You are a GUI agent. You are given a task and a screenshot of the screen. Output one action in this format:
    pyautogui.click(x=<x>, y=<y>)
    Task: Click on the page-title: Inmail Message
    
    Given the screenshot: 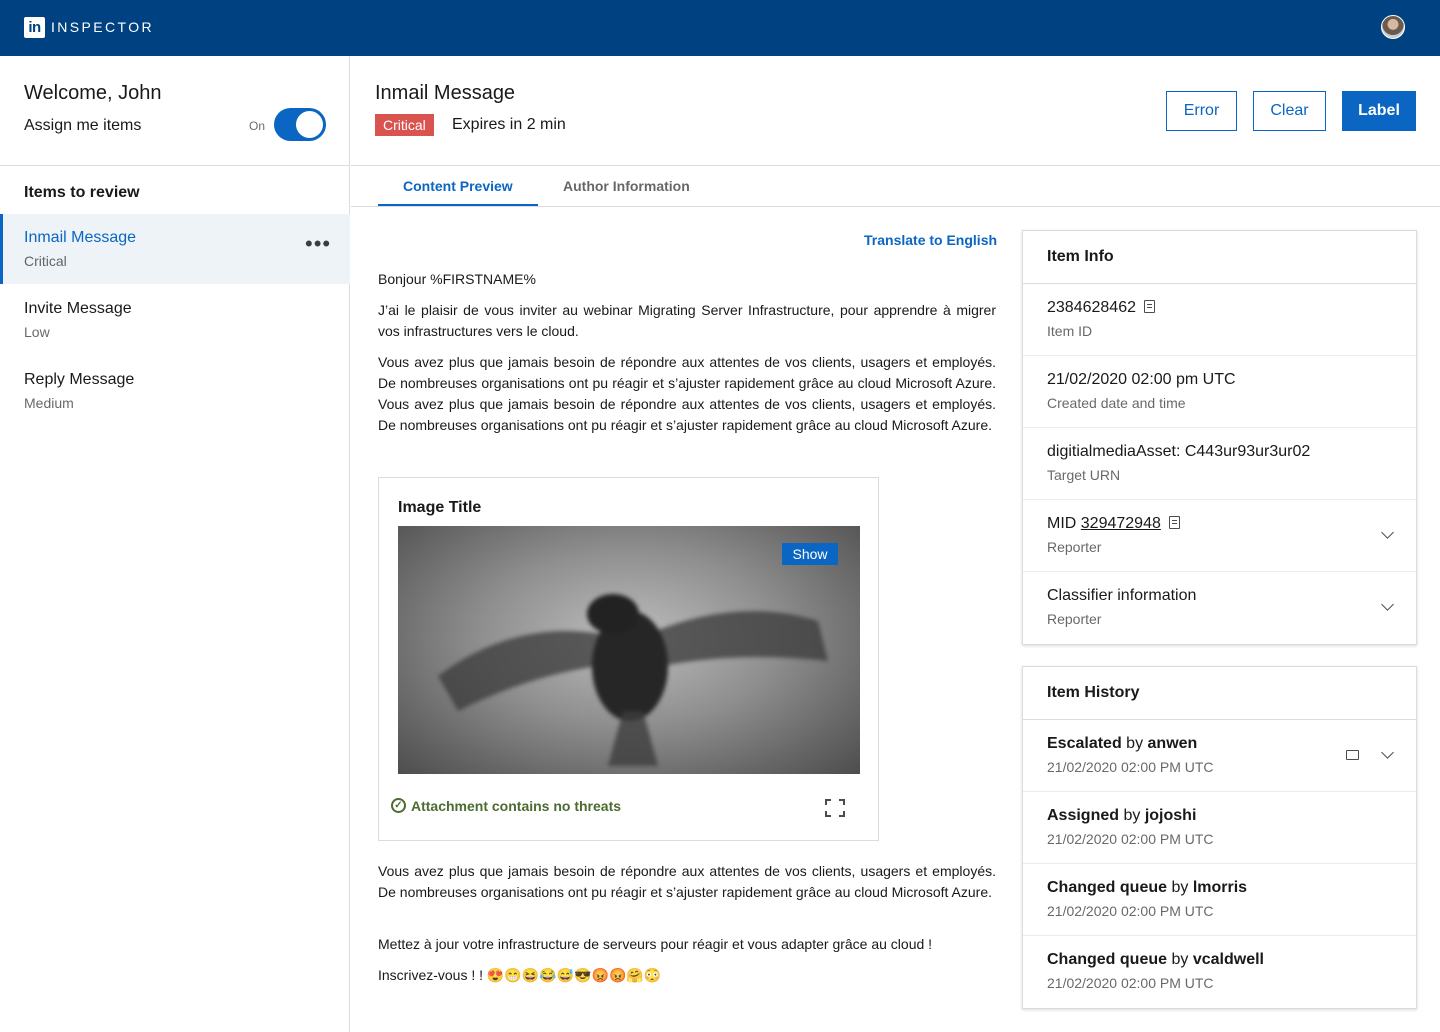 What is the action you would take?
    pyautogui.click(x=445, y=93)
    